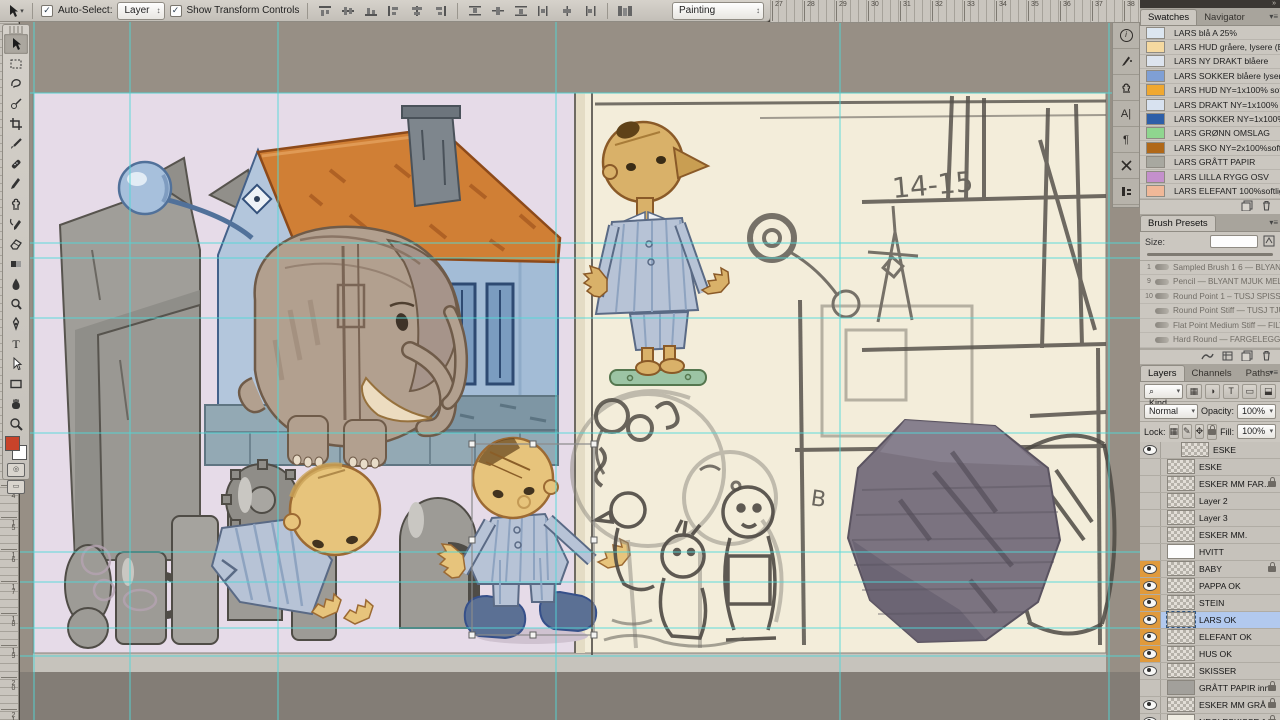 This screenshot has width=1280, height=720. Describe the element at coordinates (16, 204) in the screenshot. I see `clone-stamp-tool` at that location.